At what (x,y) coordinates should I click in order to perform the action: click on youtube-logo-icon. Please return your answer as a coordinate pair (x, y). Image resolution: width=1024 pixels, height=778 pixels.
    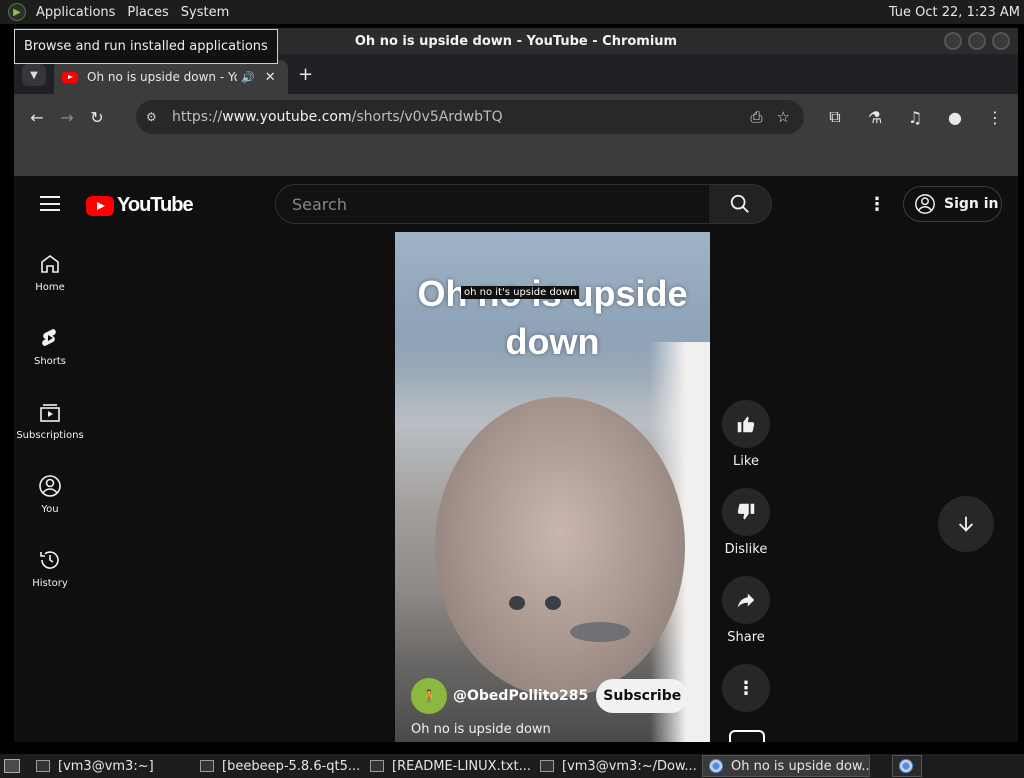
    Looking at the image, I should click on (100, 205).